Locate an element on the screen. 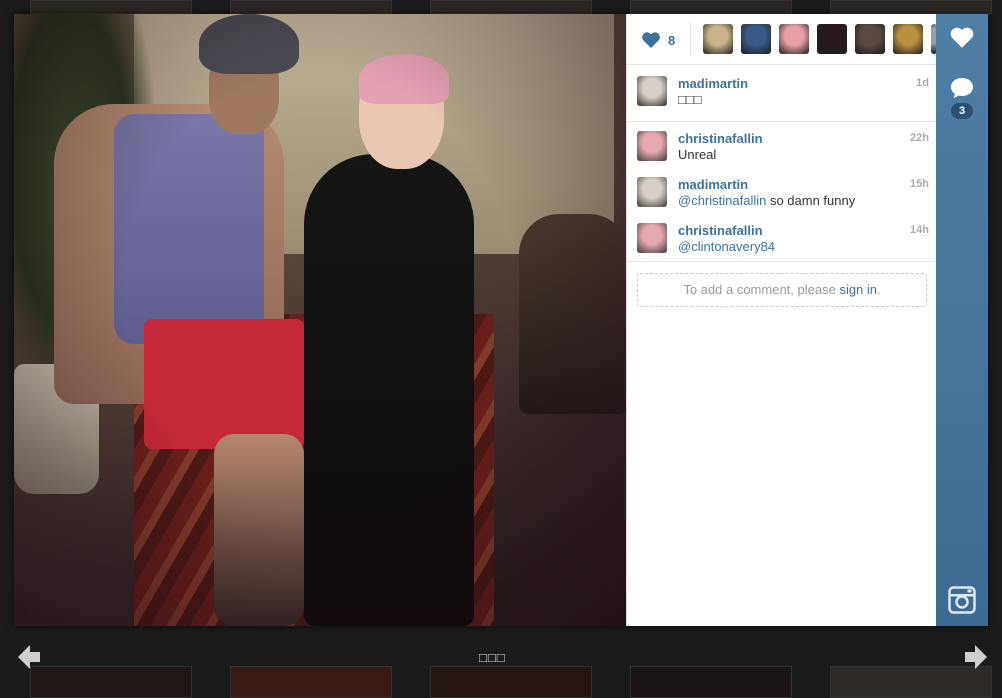  comment-mention: @clintonavery84 is located at coordinates (726, 246).